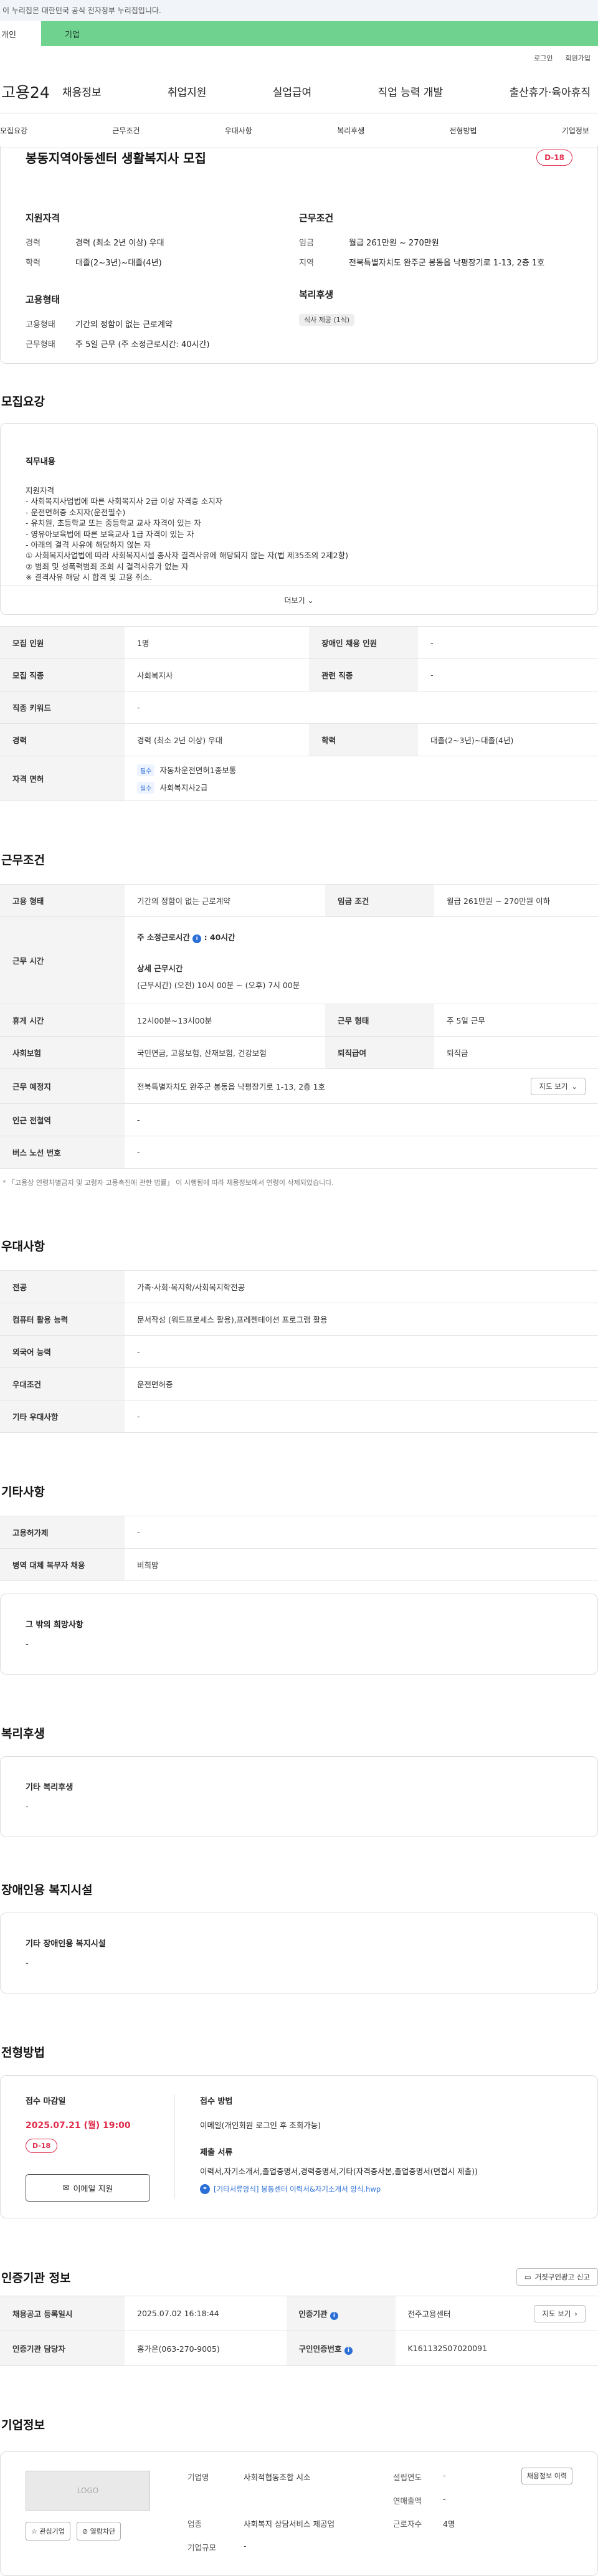 This screenshot has height=2576, width=598. What do you see at coordinates (557, 2277) in the screenshot?
I see `report-button: ▭ 거짓구인광고 신고` at bounding box center [557, 2277].